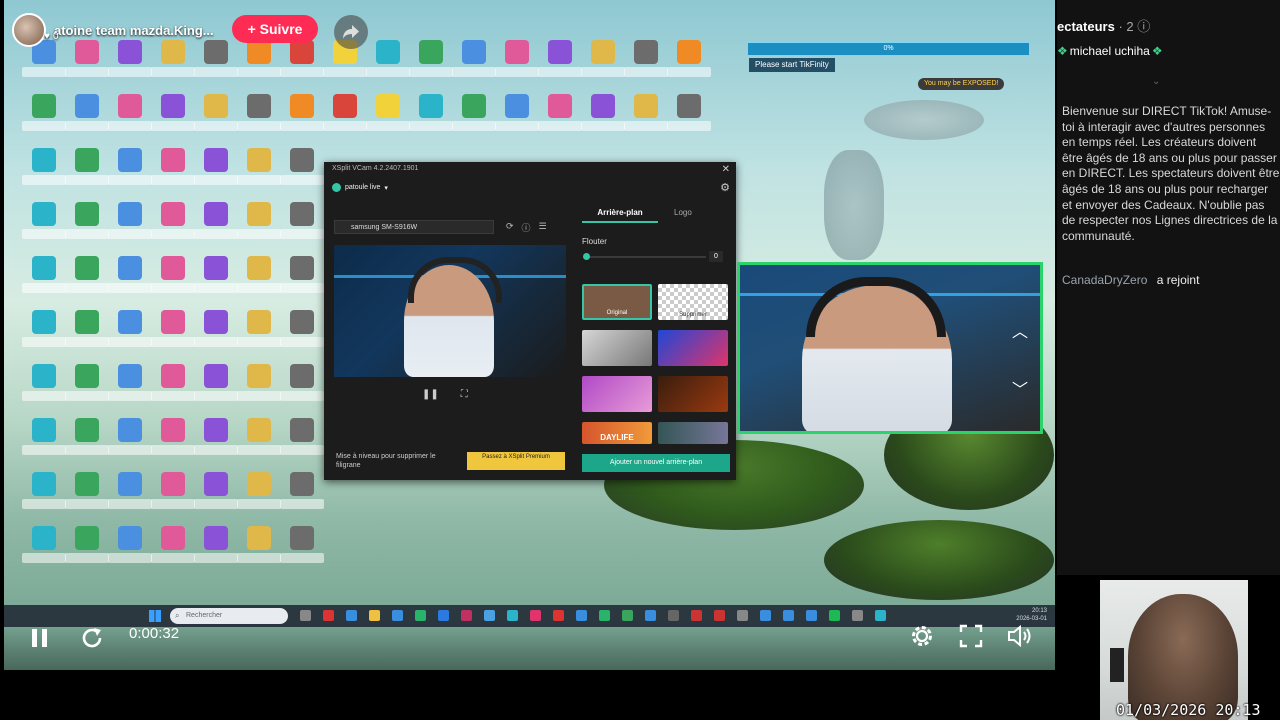 Image resolution: width=1280 pixels, height=720 pixels. Describe the element at coordinates (51, 36) in the screenshot. I see `like-count-row: ♥ 0` at that location.